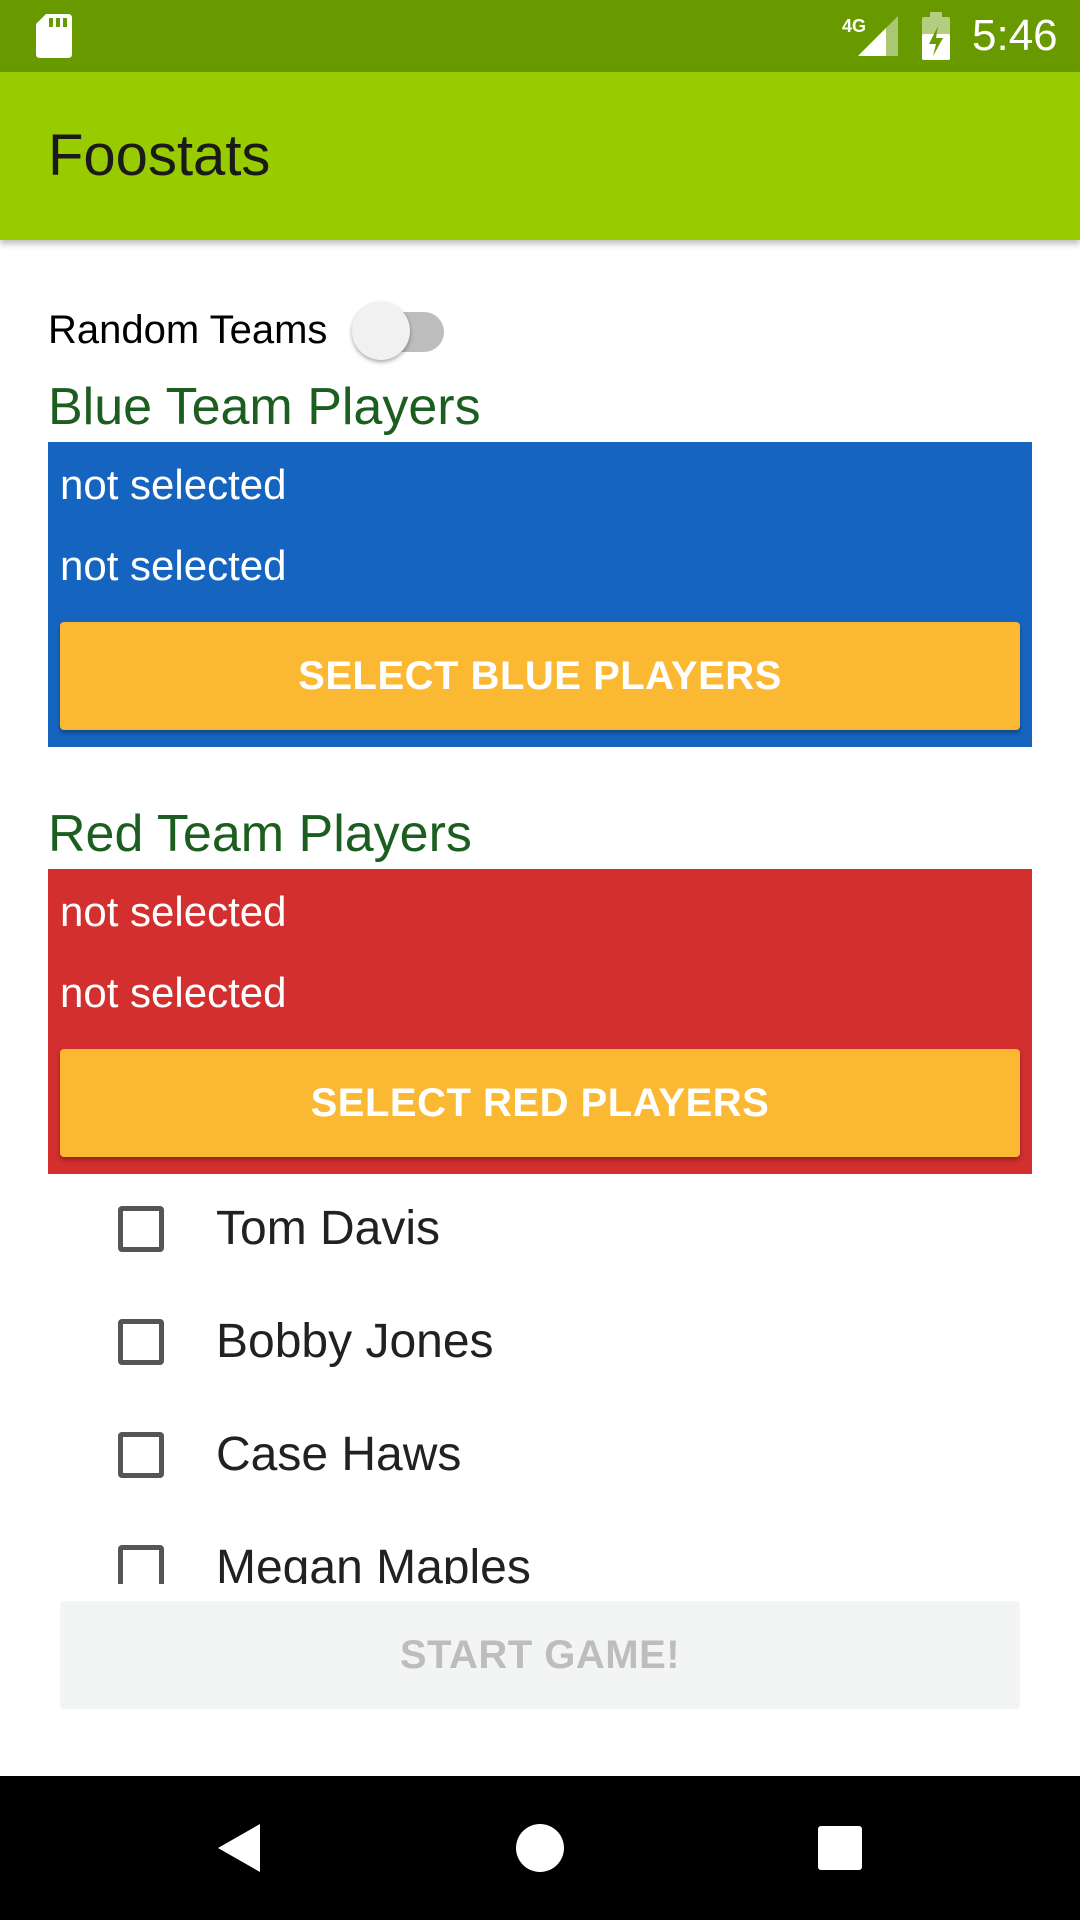  I want to click on home-icon, so click(540, 1848).